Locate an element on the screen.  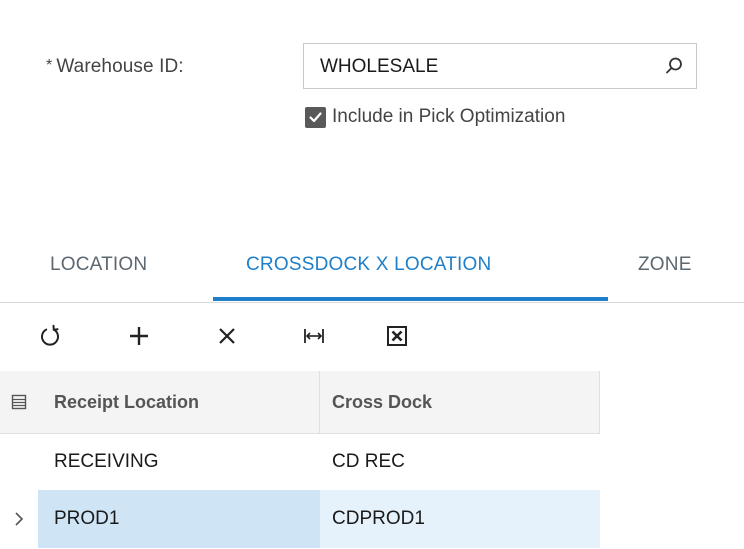
delete-row-button is located at coordinates (227, 336).